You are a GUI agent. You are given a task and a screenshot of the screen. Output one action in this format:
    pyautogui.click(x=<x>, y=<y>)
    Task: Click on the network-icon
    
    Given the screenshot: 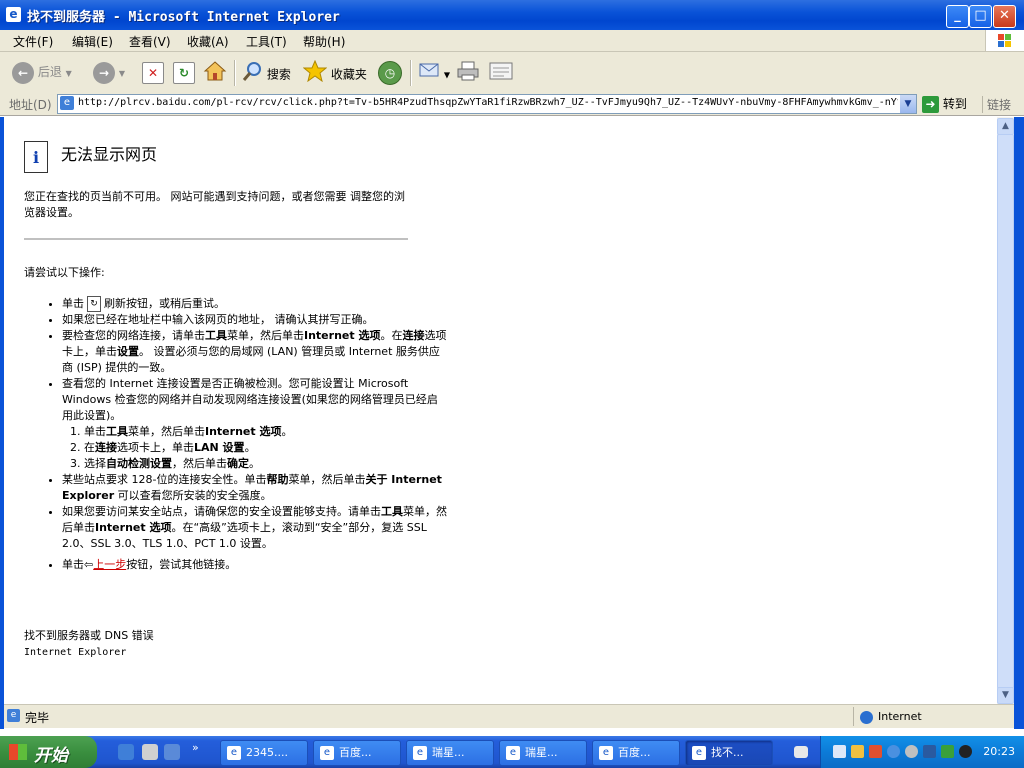 What is the action you would take?
    pyautogui.click(x=839, y=751)
    